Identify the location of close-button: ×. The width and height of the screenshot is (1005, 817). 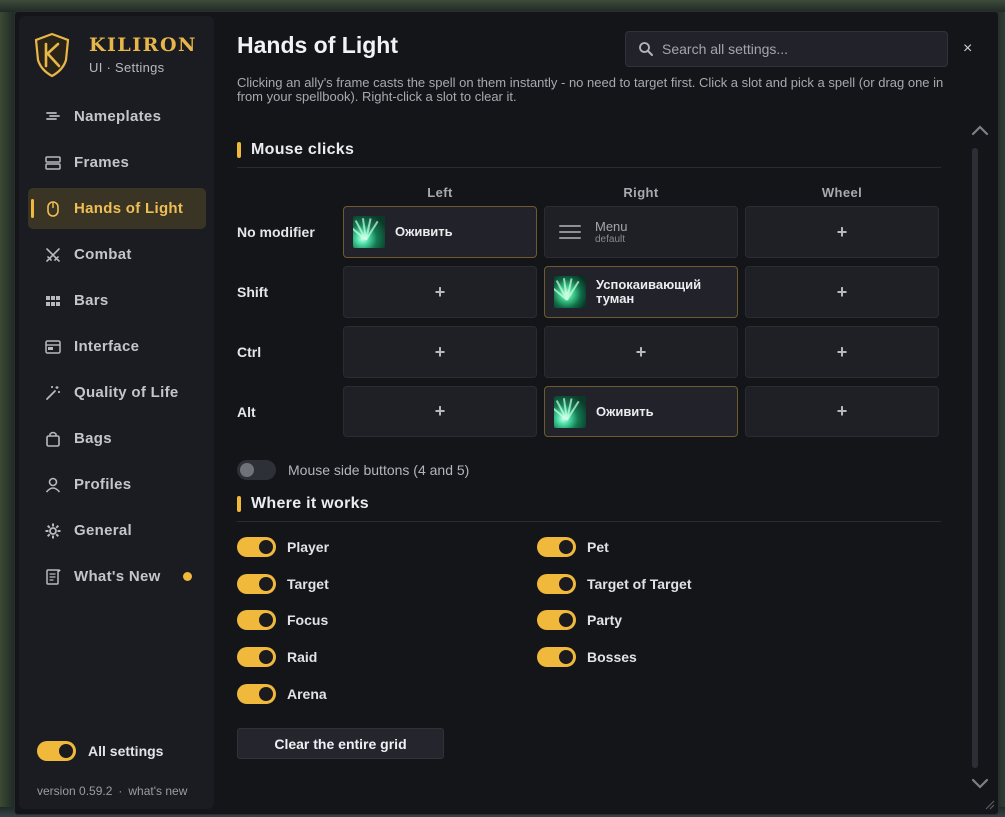
(967, 49).